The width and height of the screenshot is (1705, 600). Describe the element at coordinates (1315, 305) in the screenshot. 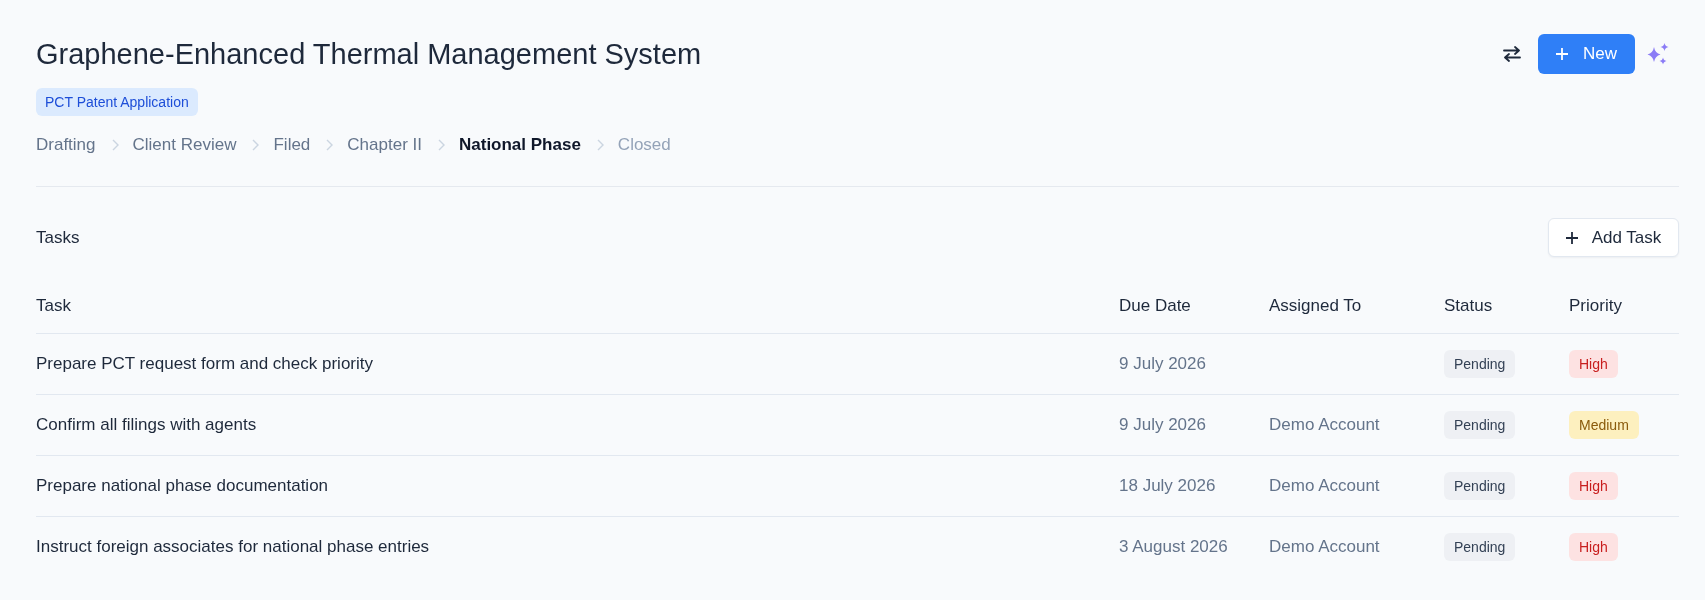

I see `column-header: Assigned To` at that location.